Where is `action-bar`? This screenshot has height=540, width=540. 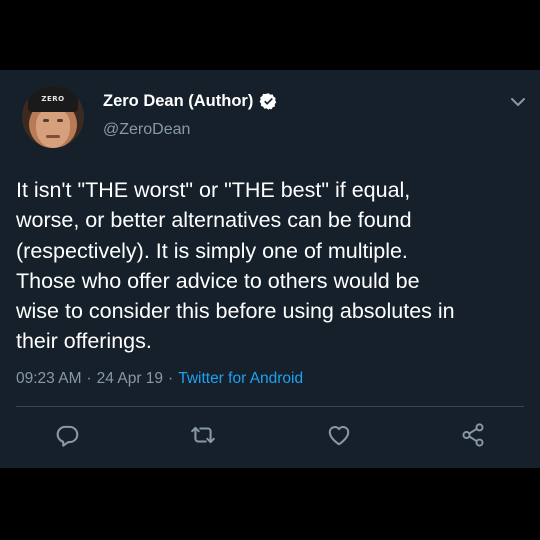 action-bar is located at coordinates (270, 435).